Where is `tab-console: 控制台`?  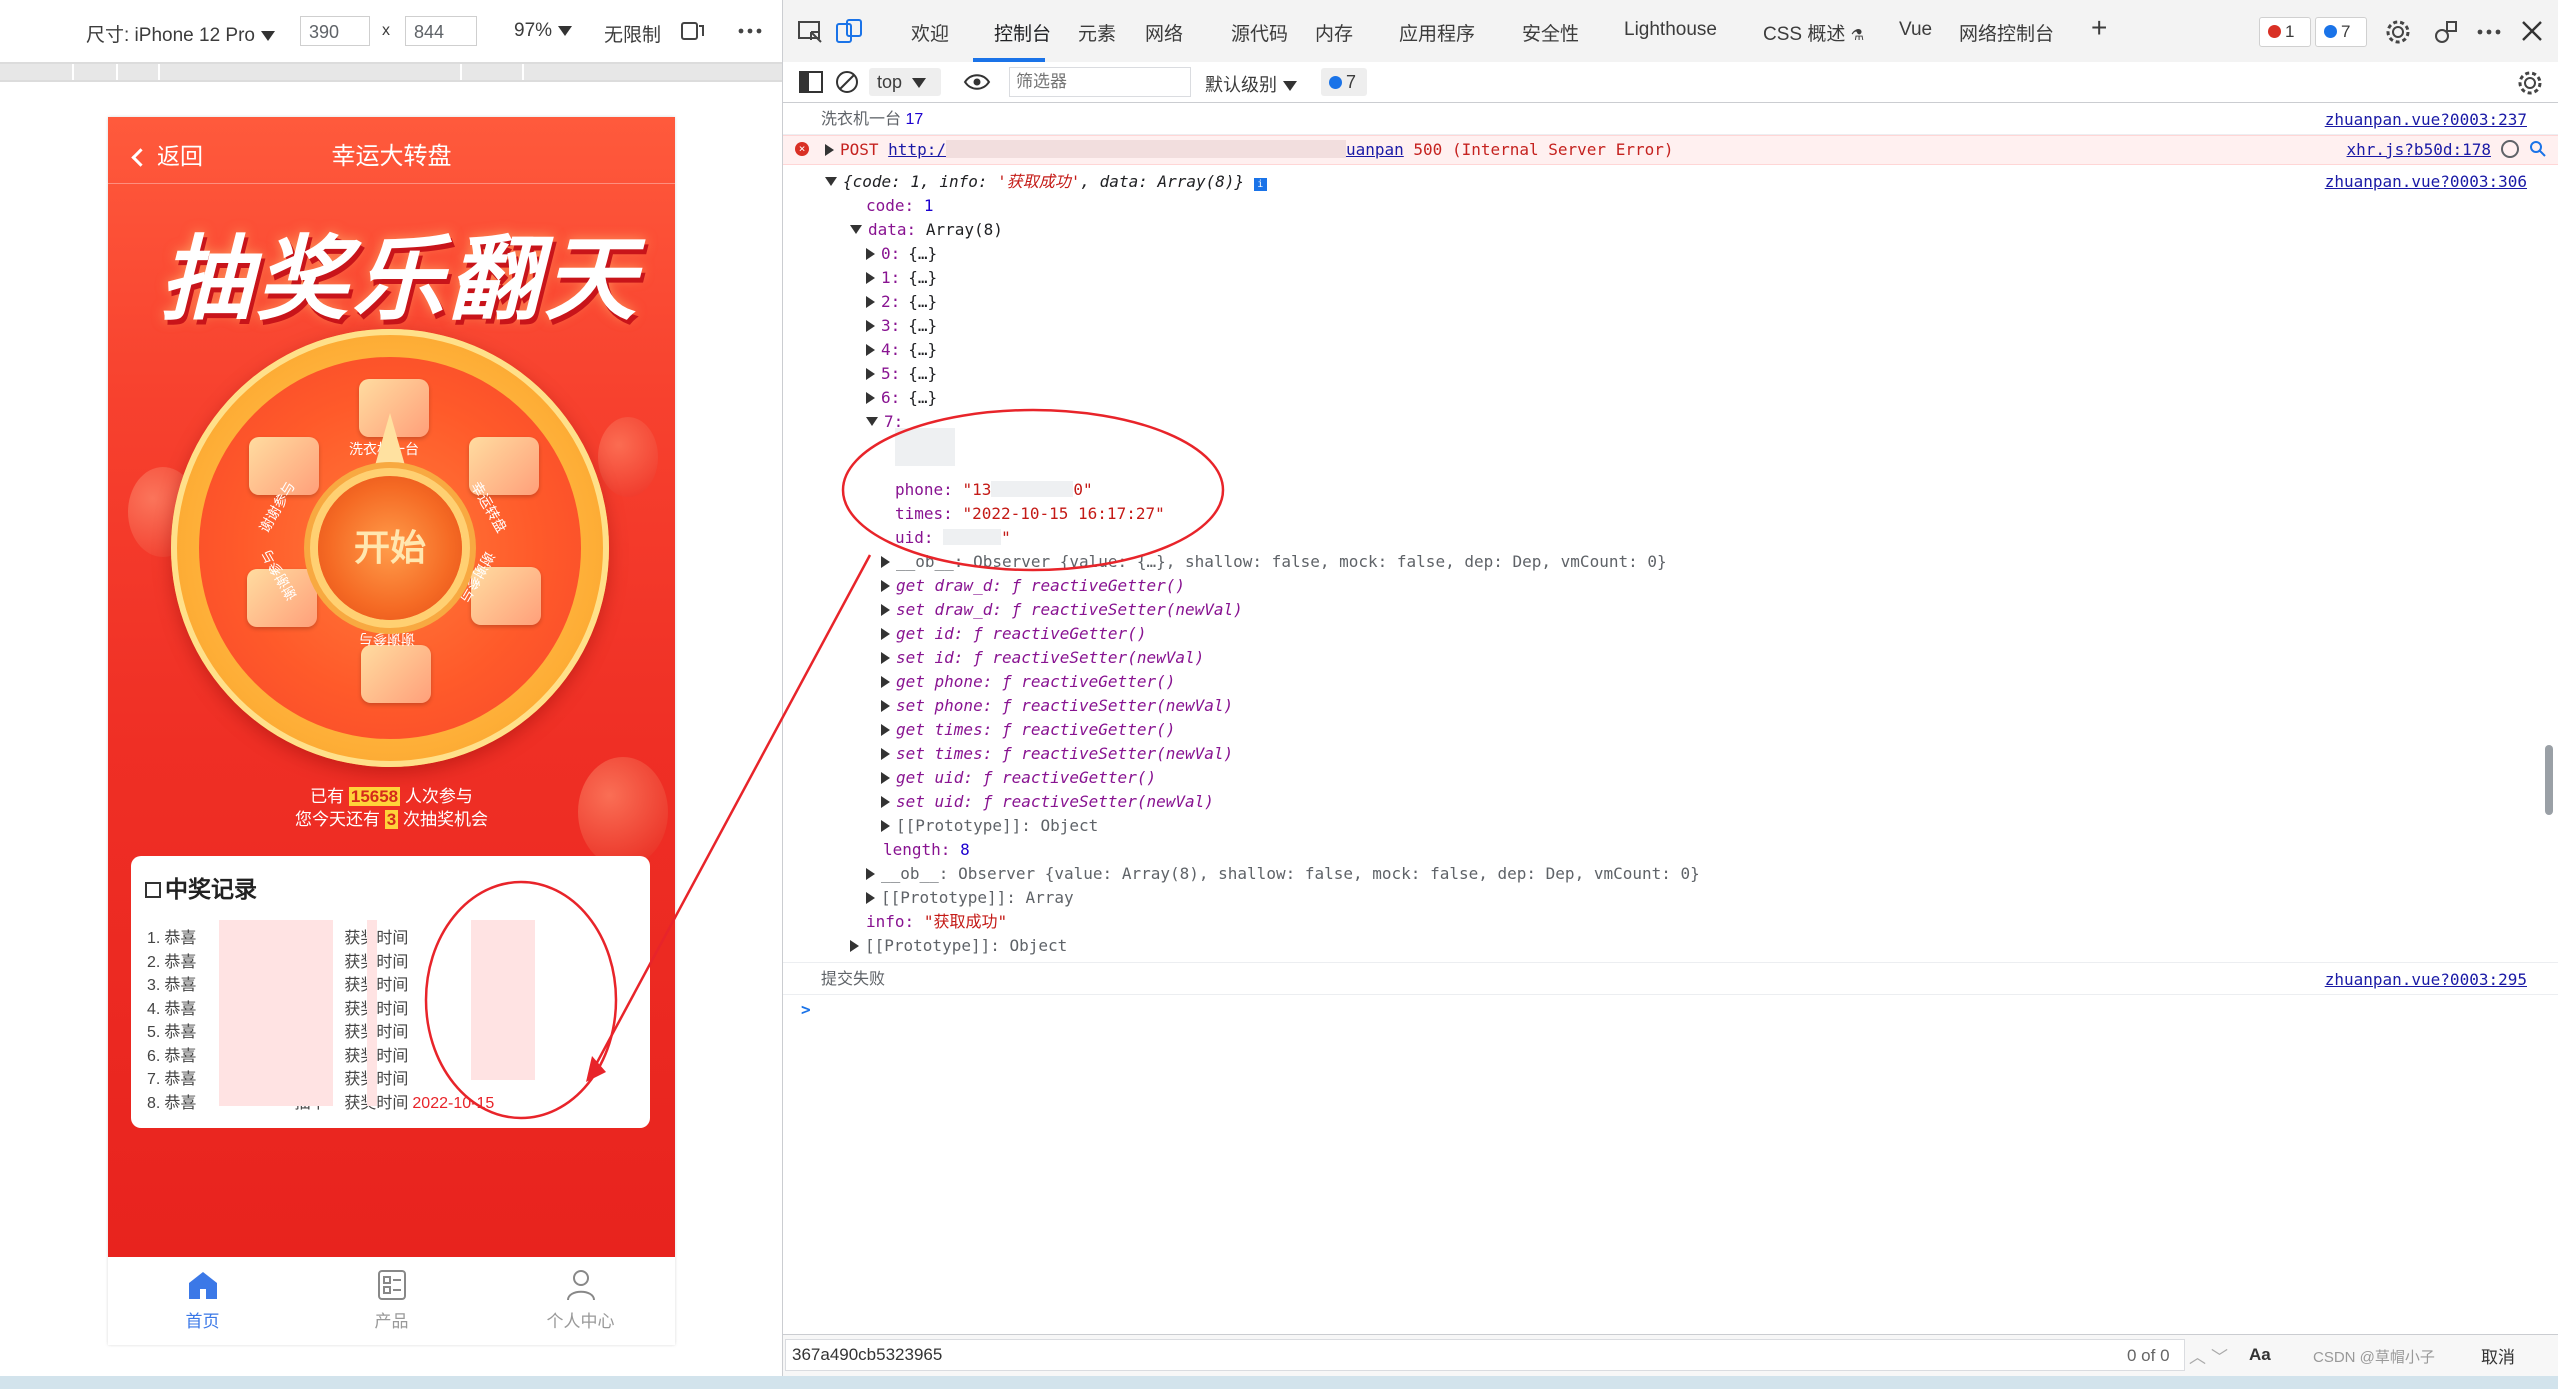
tab-console: 控制台 is located at coordinates (1022, 32).